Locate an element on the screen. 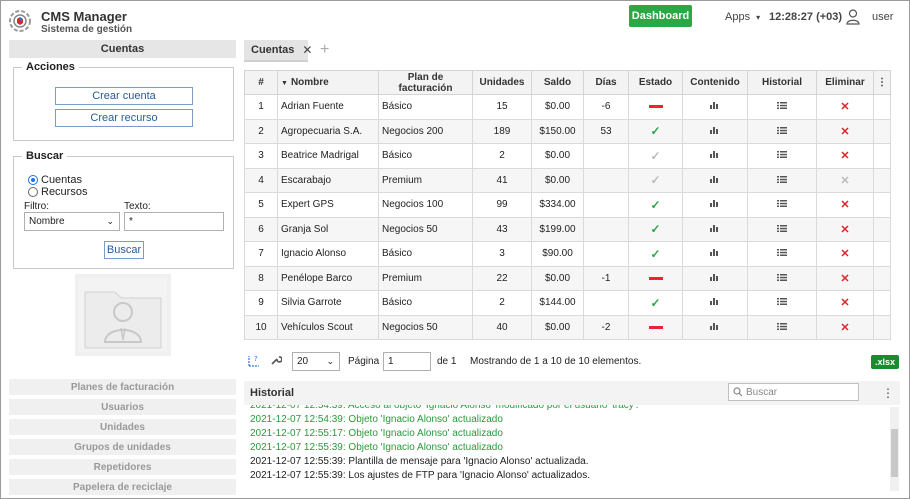 Image resolution: width=910 pixels, height=499 pixels. crear-cuenta-button: Crear cuenta is located at coordinates (124, 96).